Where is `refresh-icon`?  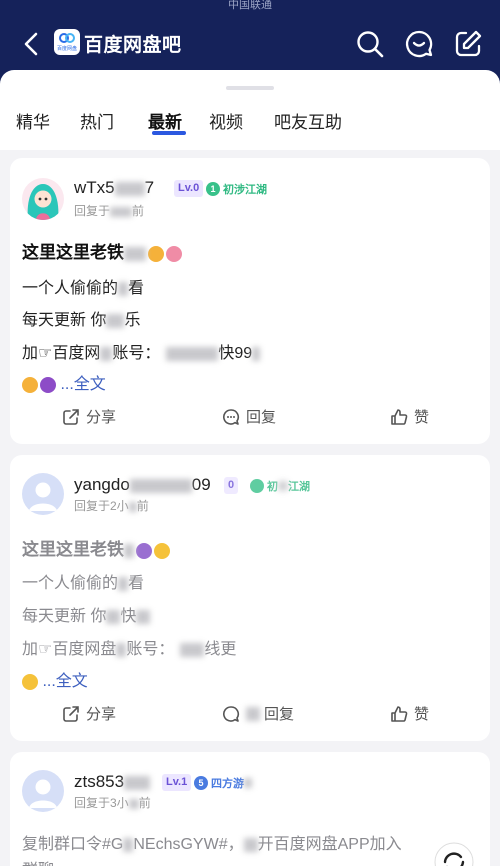
refresh-icon is located at coordinates (454, 854).